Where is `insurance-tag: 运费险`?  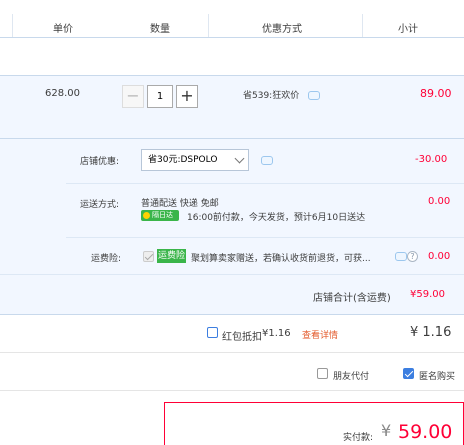 insurance-tag: 运费险 is located at coordinates (172, 256).